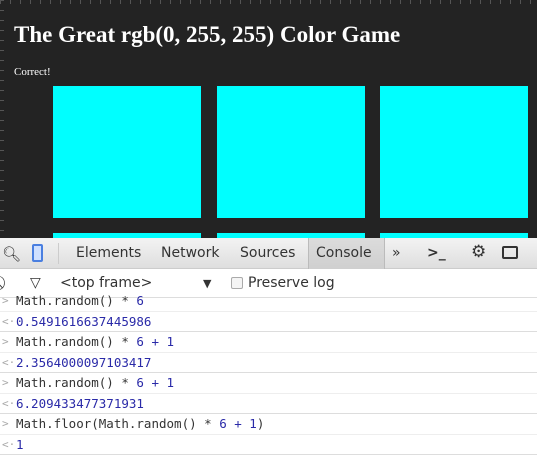 The width and height of the screenshot is (537, 458). What do you see at coordinates (106, 283) in the screenshot?
I see `frame-select: <top frame>` at bounding box center [106, 283].